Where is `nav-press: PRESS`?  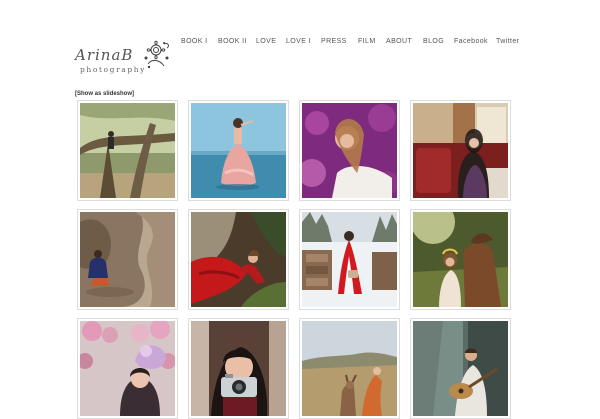 nav-press: PRESS is located at coordinates (334, 41).